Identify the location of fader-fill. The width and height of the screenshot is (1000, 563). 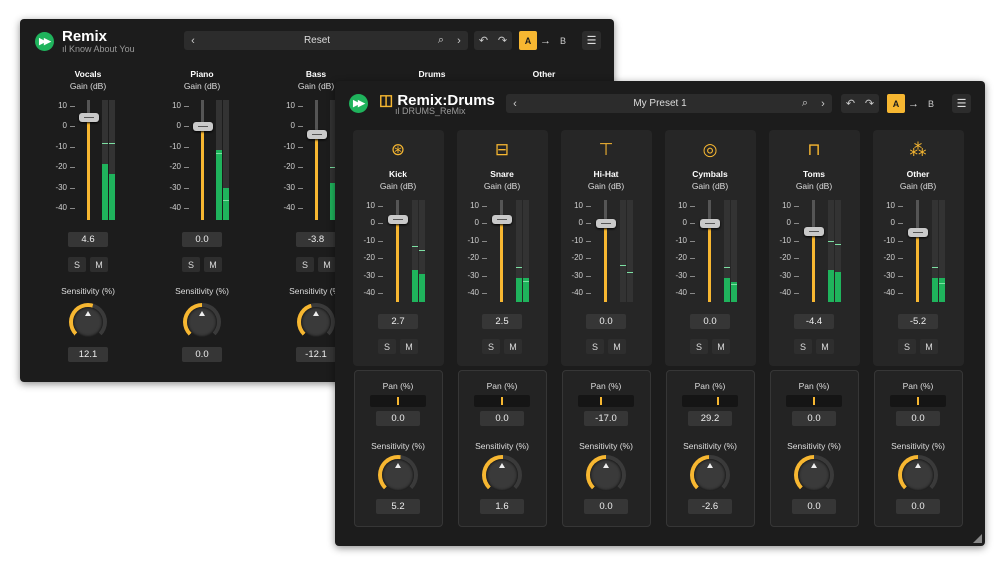
(316, 177).